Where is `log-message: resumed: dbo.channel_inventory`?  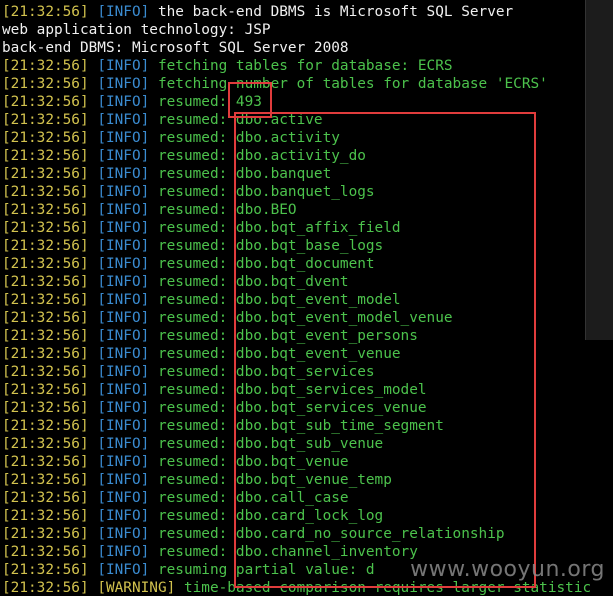 log-message: resumed: dbo.channel_inventory is located at coordinates (283, 552).